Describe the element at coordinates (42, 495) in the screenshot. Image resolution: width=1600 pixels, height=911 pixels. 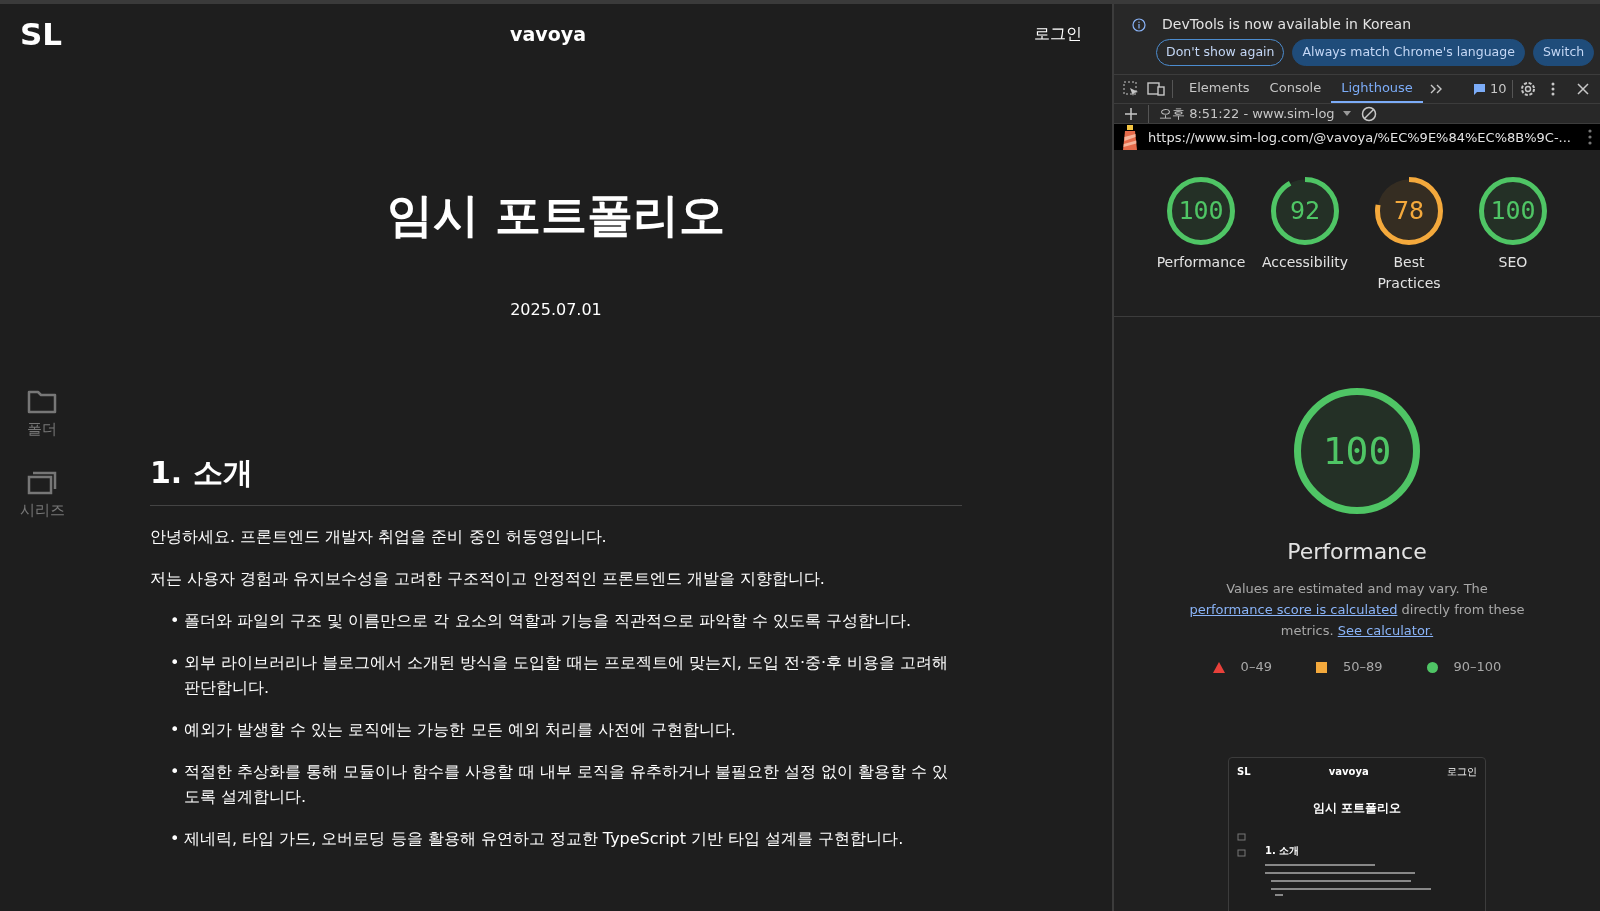
I see `sidebar-item: 시리즈` at that location.